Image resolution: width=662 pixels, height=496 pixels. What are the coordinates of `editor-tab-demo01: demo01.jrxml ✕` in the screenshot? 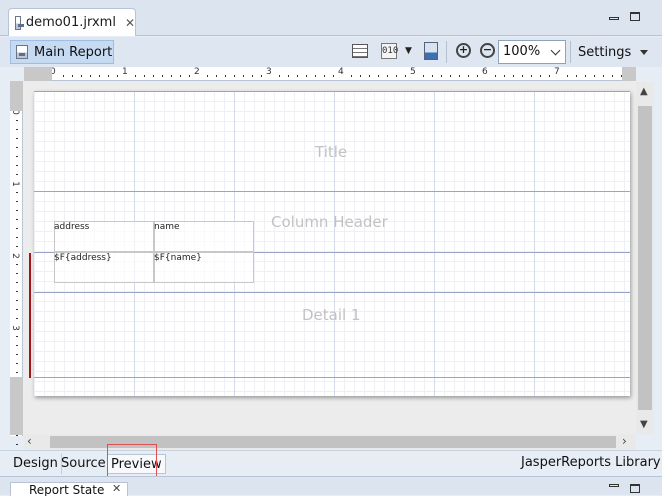 It's located at (72, 22).